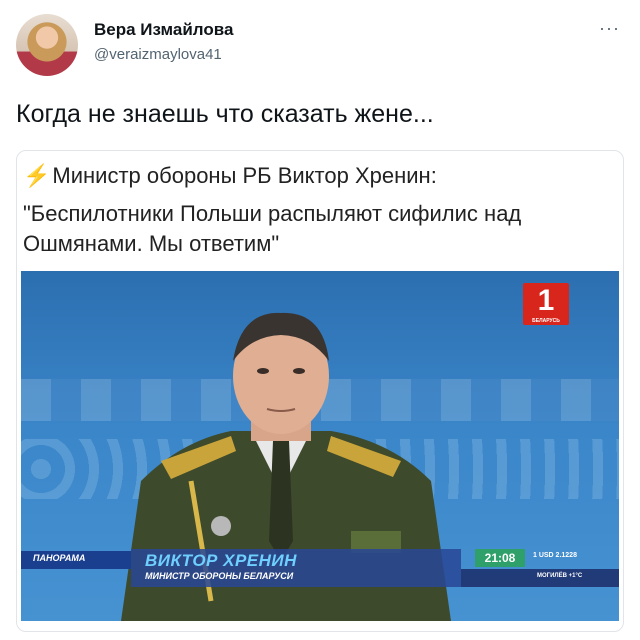 Image resolution: width=640 pixels, height=640 pixels. What do you see at coordinates (546, 300) in the screenshot?
I see `channel-number: 1` at bounding box center [546, 300].